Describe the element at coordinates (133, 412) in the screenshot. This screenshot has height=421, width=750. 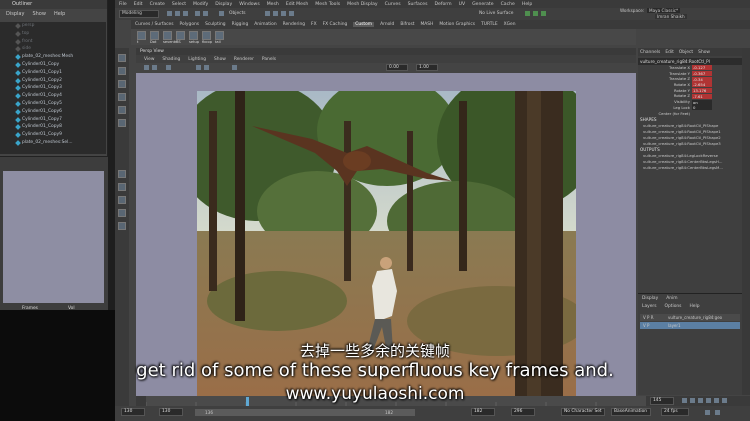
I see `start-time-field: 130` at that location.